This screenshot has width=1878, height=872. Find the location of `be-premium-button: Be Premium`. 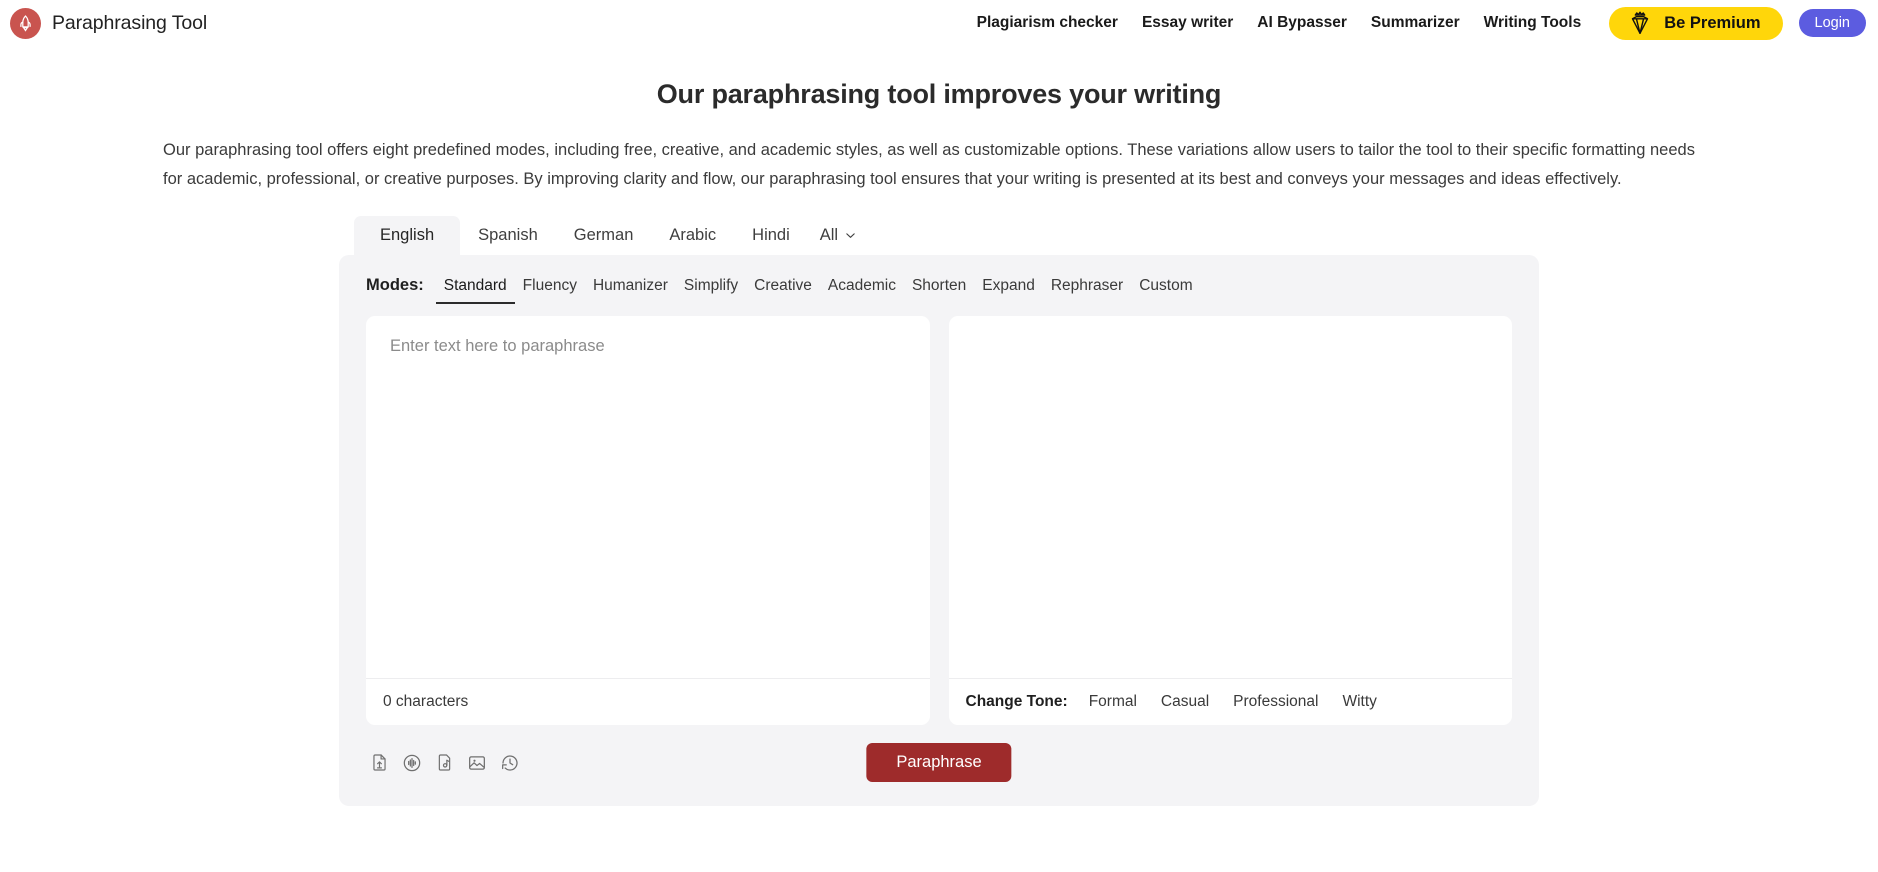

be-premium-button: Be Premium is located at coordinates (1696, 23).